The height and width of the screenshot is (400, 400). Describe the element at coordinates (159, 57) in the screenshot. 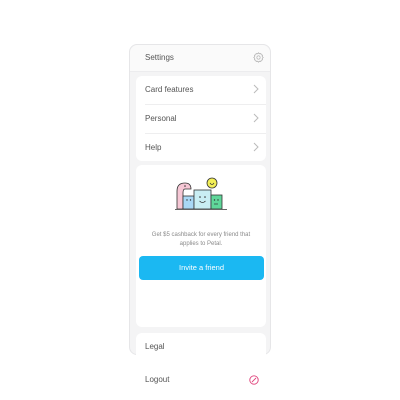

I see `page-title: Settings` at that location.